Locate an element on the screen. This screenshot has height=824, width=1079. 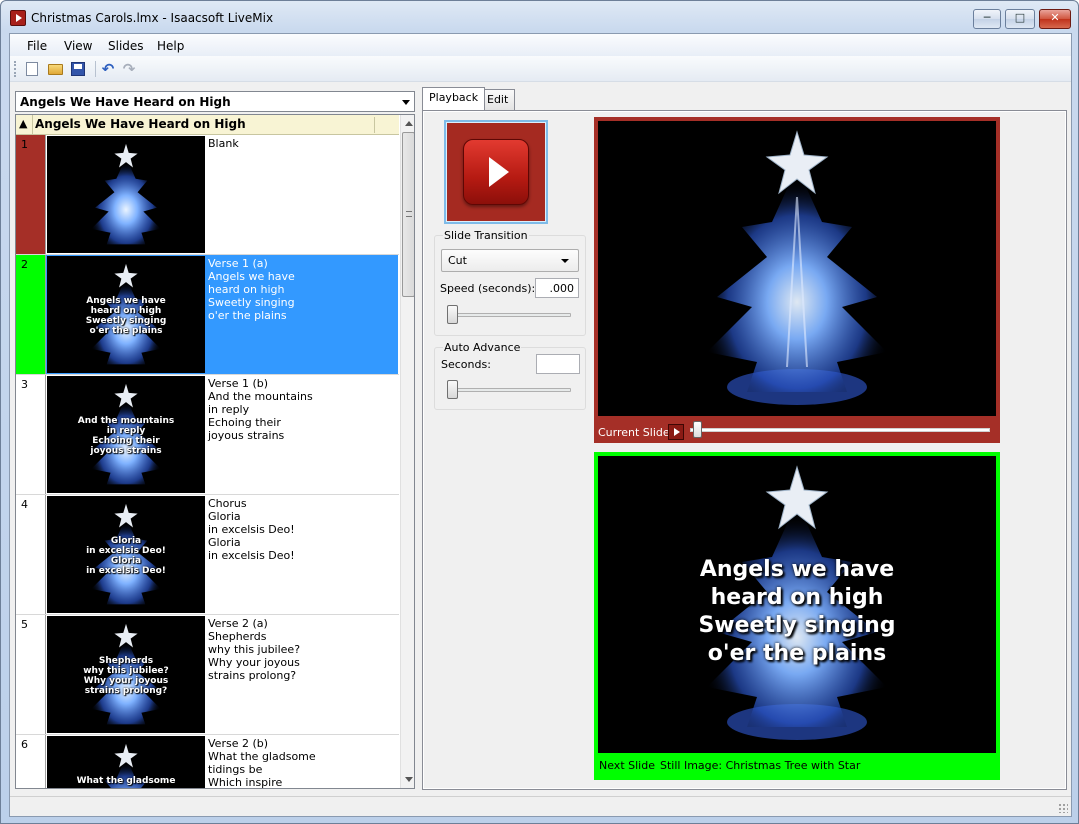
close-button: ✕ is located at coordinates (1055, 19).